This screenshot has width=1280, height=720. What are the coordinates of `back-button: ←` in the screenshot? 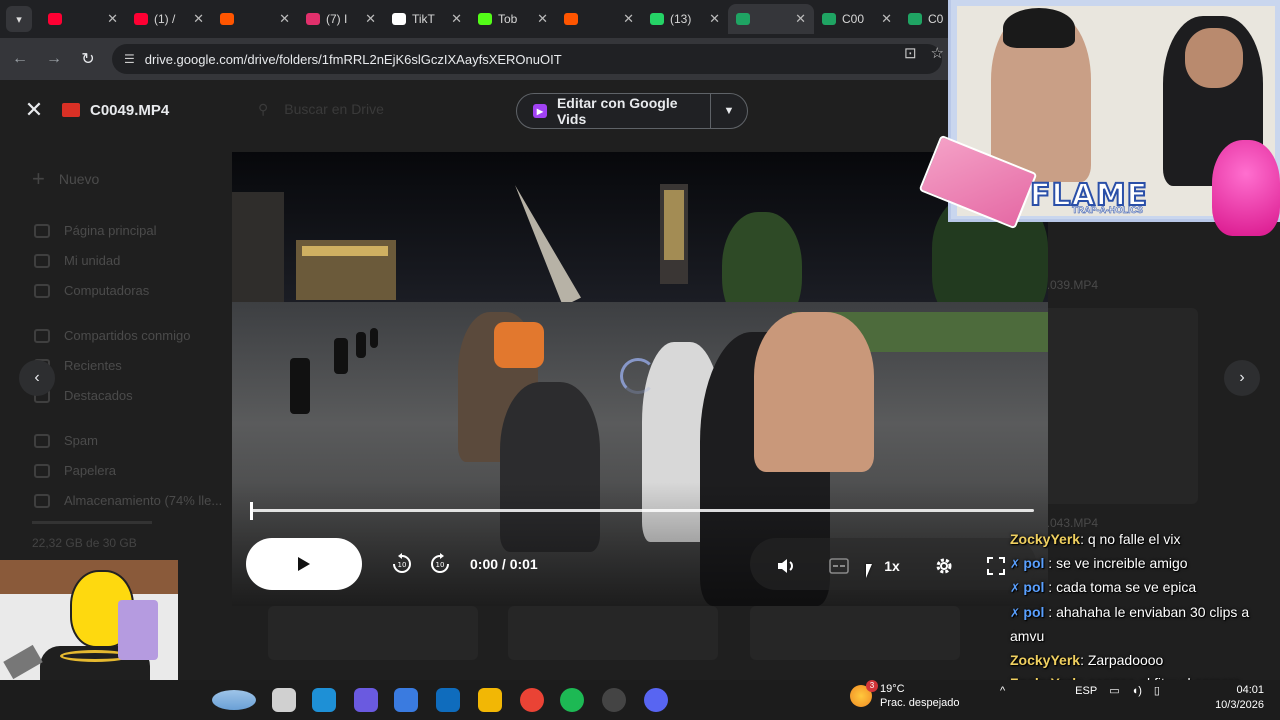 It's located at (20, 59).